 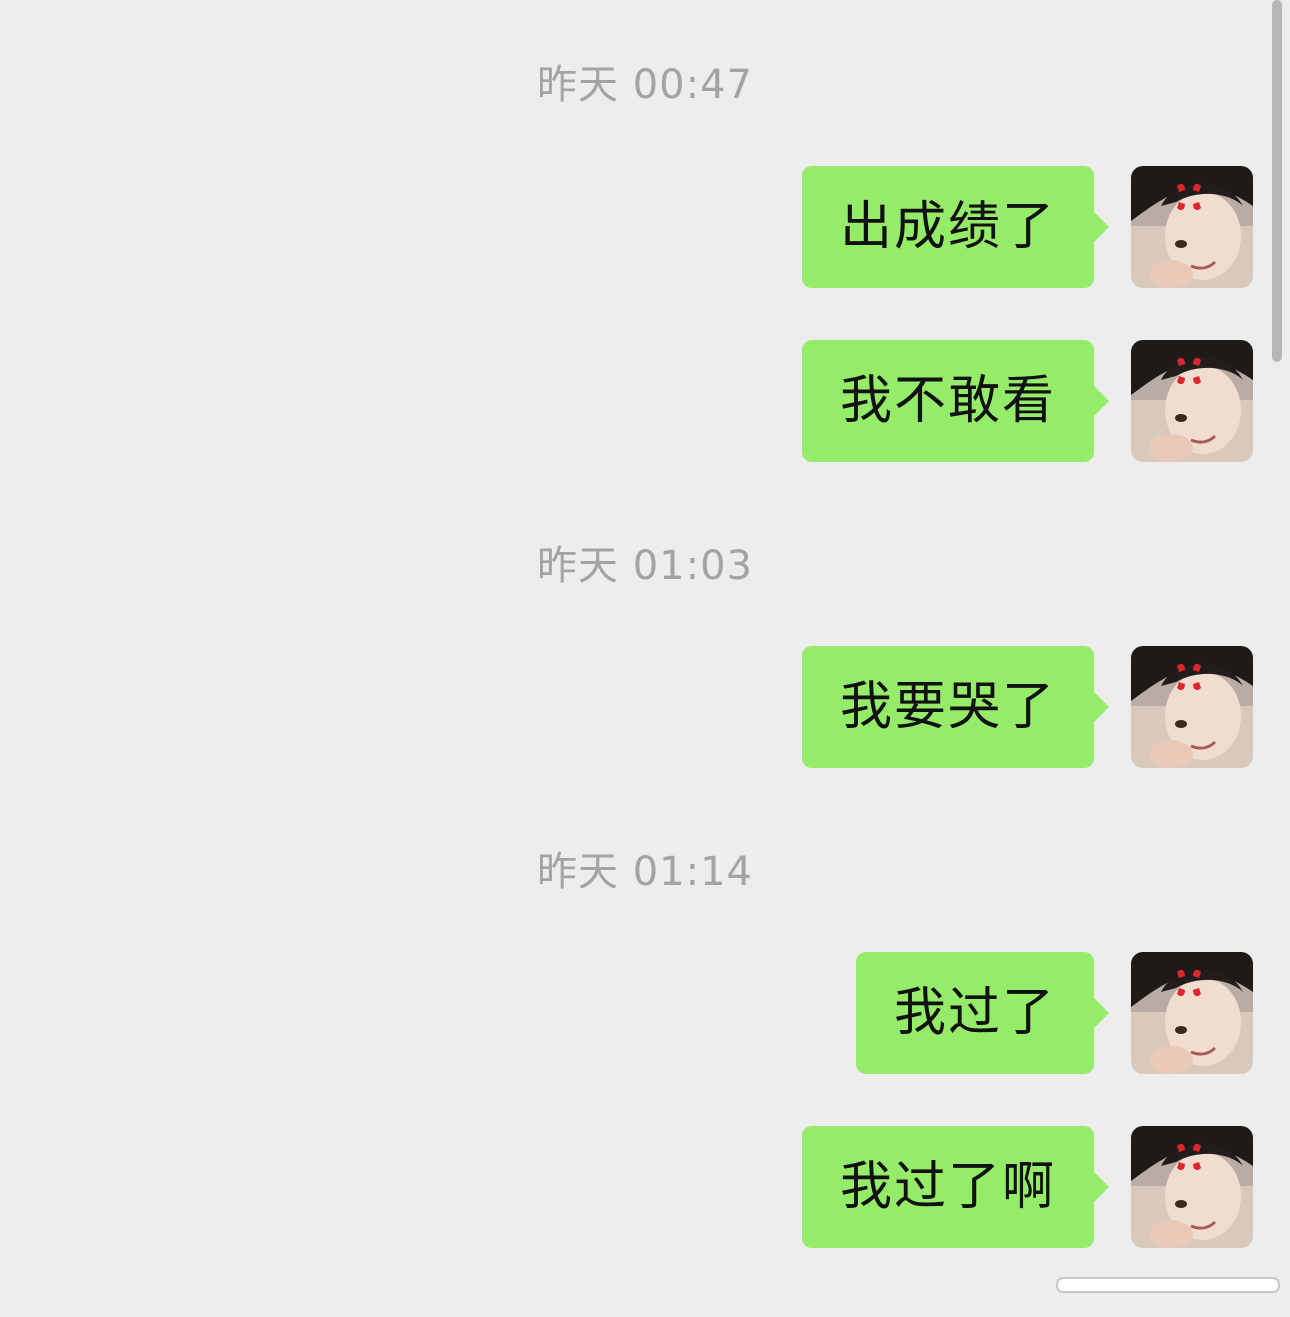 What do you see at coordinates (645, 228) in the screenshot?
I see `message-row: 出成绩了` at bounding box center [645, 228].